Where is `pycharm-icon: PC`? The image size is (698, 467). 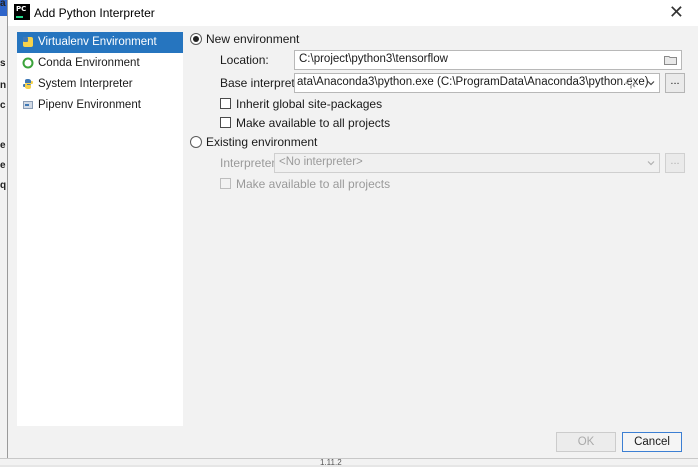
pycharm-icon: PC is located at coordinates (22, 12).